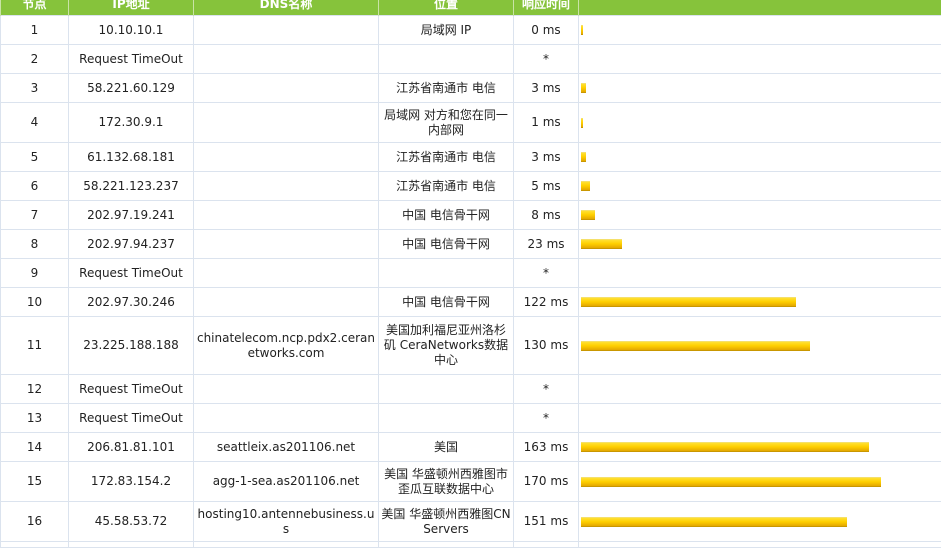 The image size is (941, 551). What do you see at coordinates (131, 122) in the screenshot?
I see `ip-cell: 172.30.9.1` at bounding box center [131, 122].